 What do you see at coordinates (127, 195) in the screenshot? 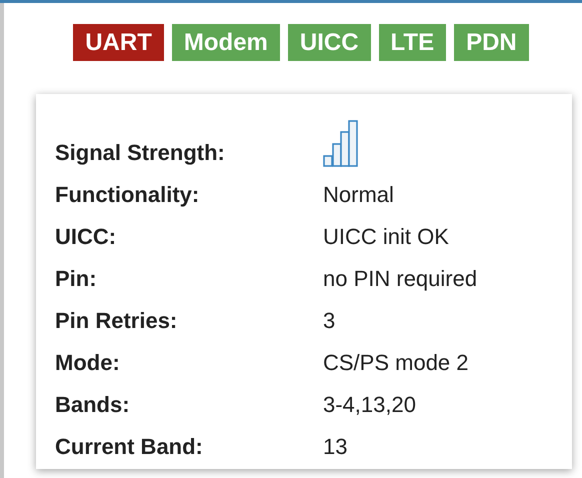
I see `field-label: Functionality:` at bounding box center [127, 195].